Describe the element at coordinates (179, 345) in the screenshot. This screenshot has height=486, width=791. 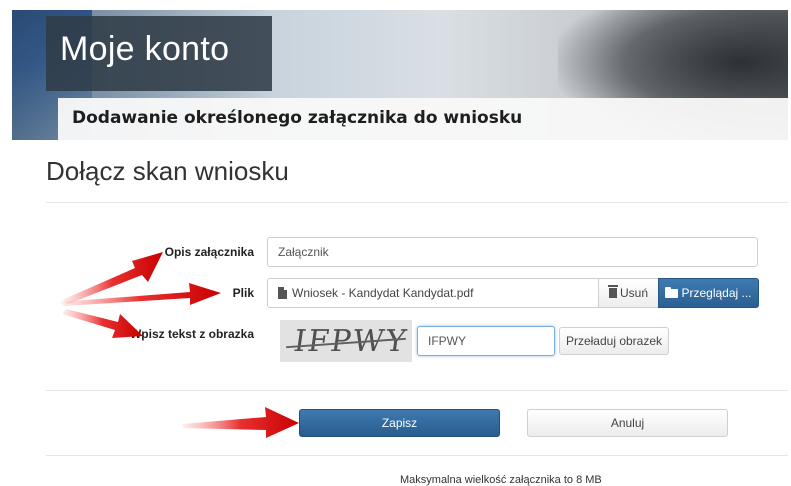
I see `annotation-arrows` at that location.